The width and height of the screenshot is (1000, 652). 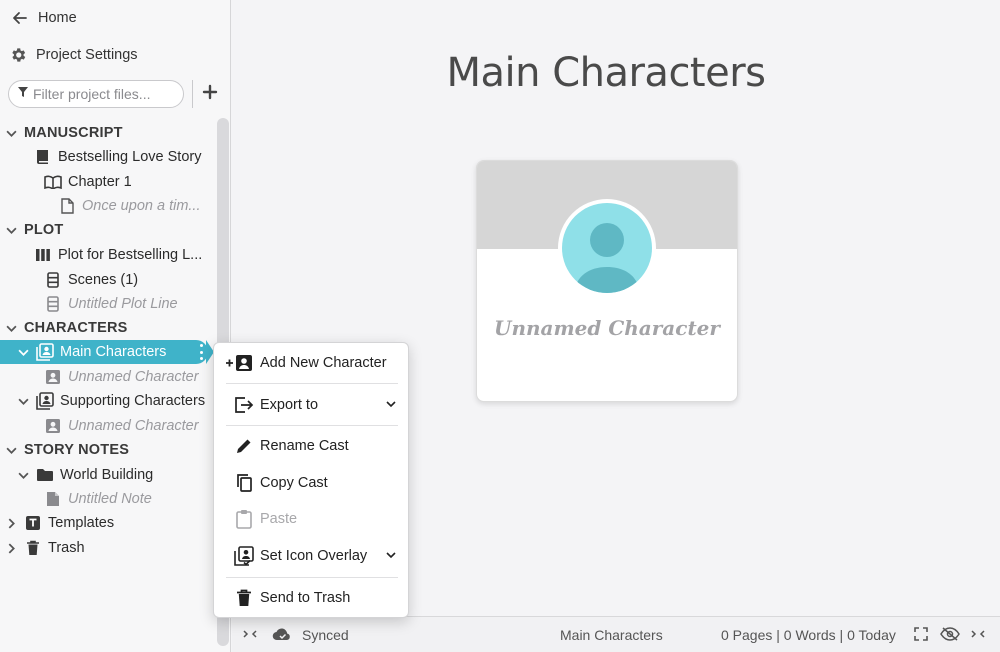 What do you see at coordinates (611, 635) in the screenshot?
I see `document-name: Main Characters` at bounding box center [611, 635].